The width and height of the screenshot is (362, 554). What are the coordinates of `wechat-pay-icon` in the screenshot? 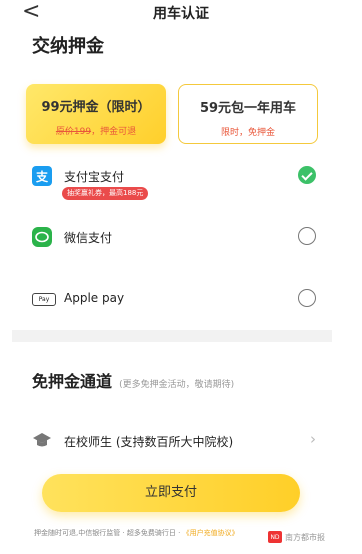 It's located at (42, 237).